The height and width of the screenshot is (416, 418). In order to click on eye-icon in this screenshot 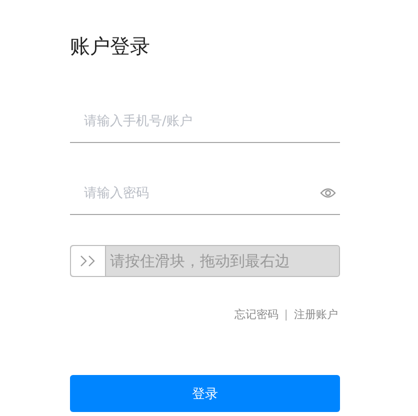, I will do `click(328, 193)`.